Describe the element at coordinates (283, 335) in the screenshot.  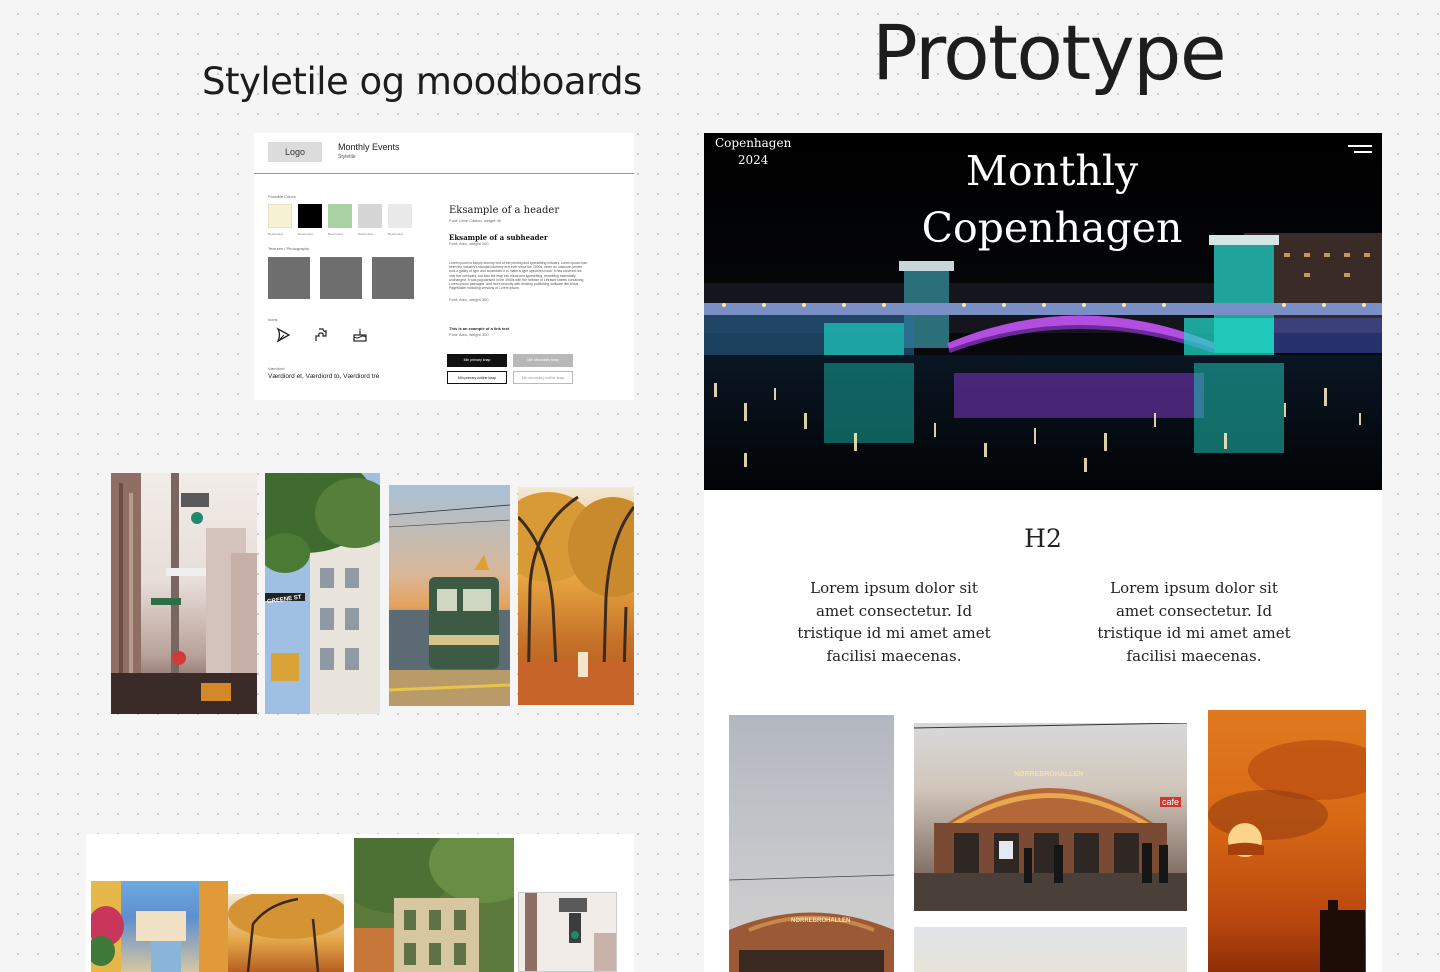
I see `play-icon` at that location.